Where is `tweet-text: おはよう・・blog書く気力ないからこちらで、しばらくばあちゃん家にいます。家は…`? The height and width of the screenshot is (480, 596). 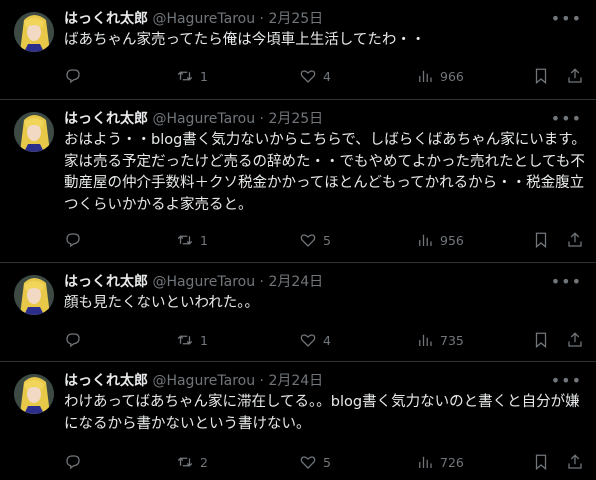
tweet-text: おはよう・・blog書く気力ないからこちらで、しばらくばあちゃん家にいます。家は… is located at coordinates (325, 172).